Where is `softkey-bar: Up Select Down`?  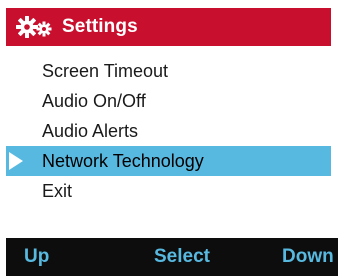 softkey-bar: Up Select Down is located at coordinates (172, 257).